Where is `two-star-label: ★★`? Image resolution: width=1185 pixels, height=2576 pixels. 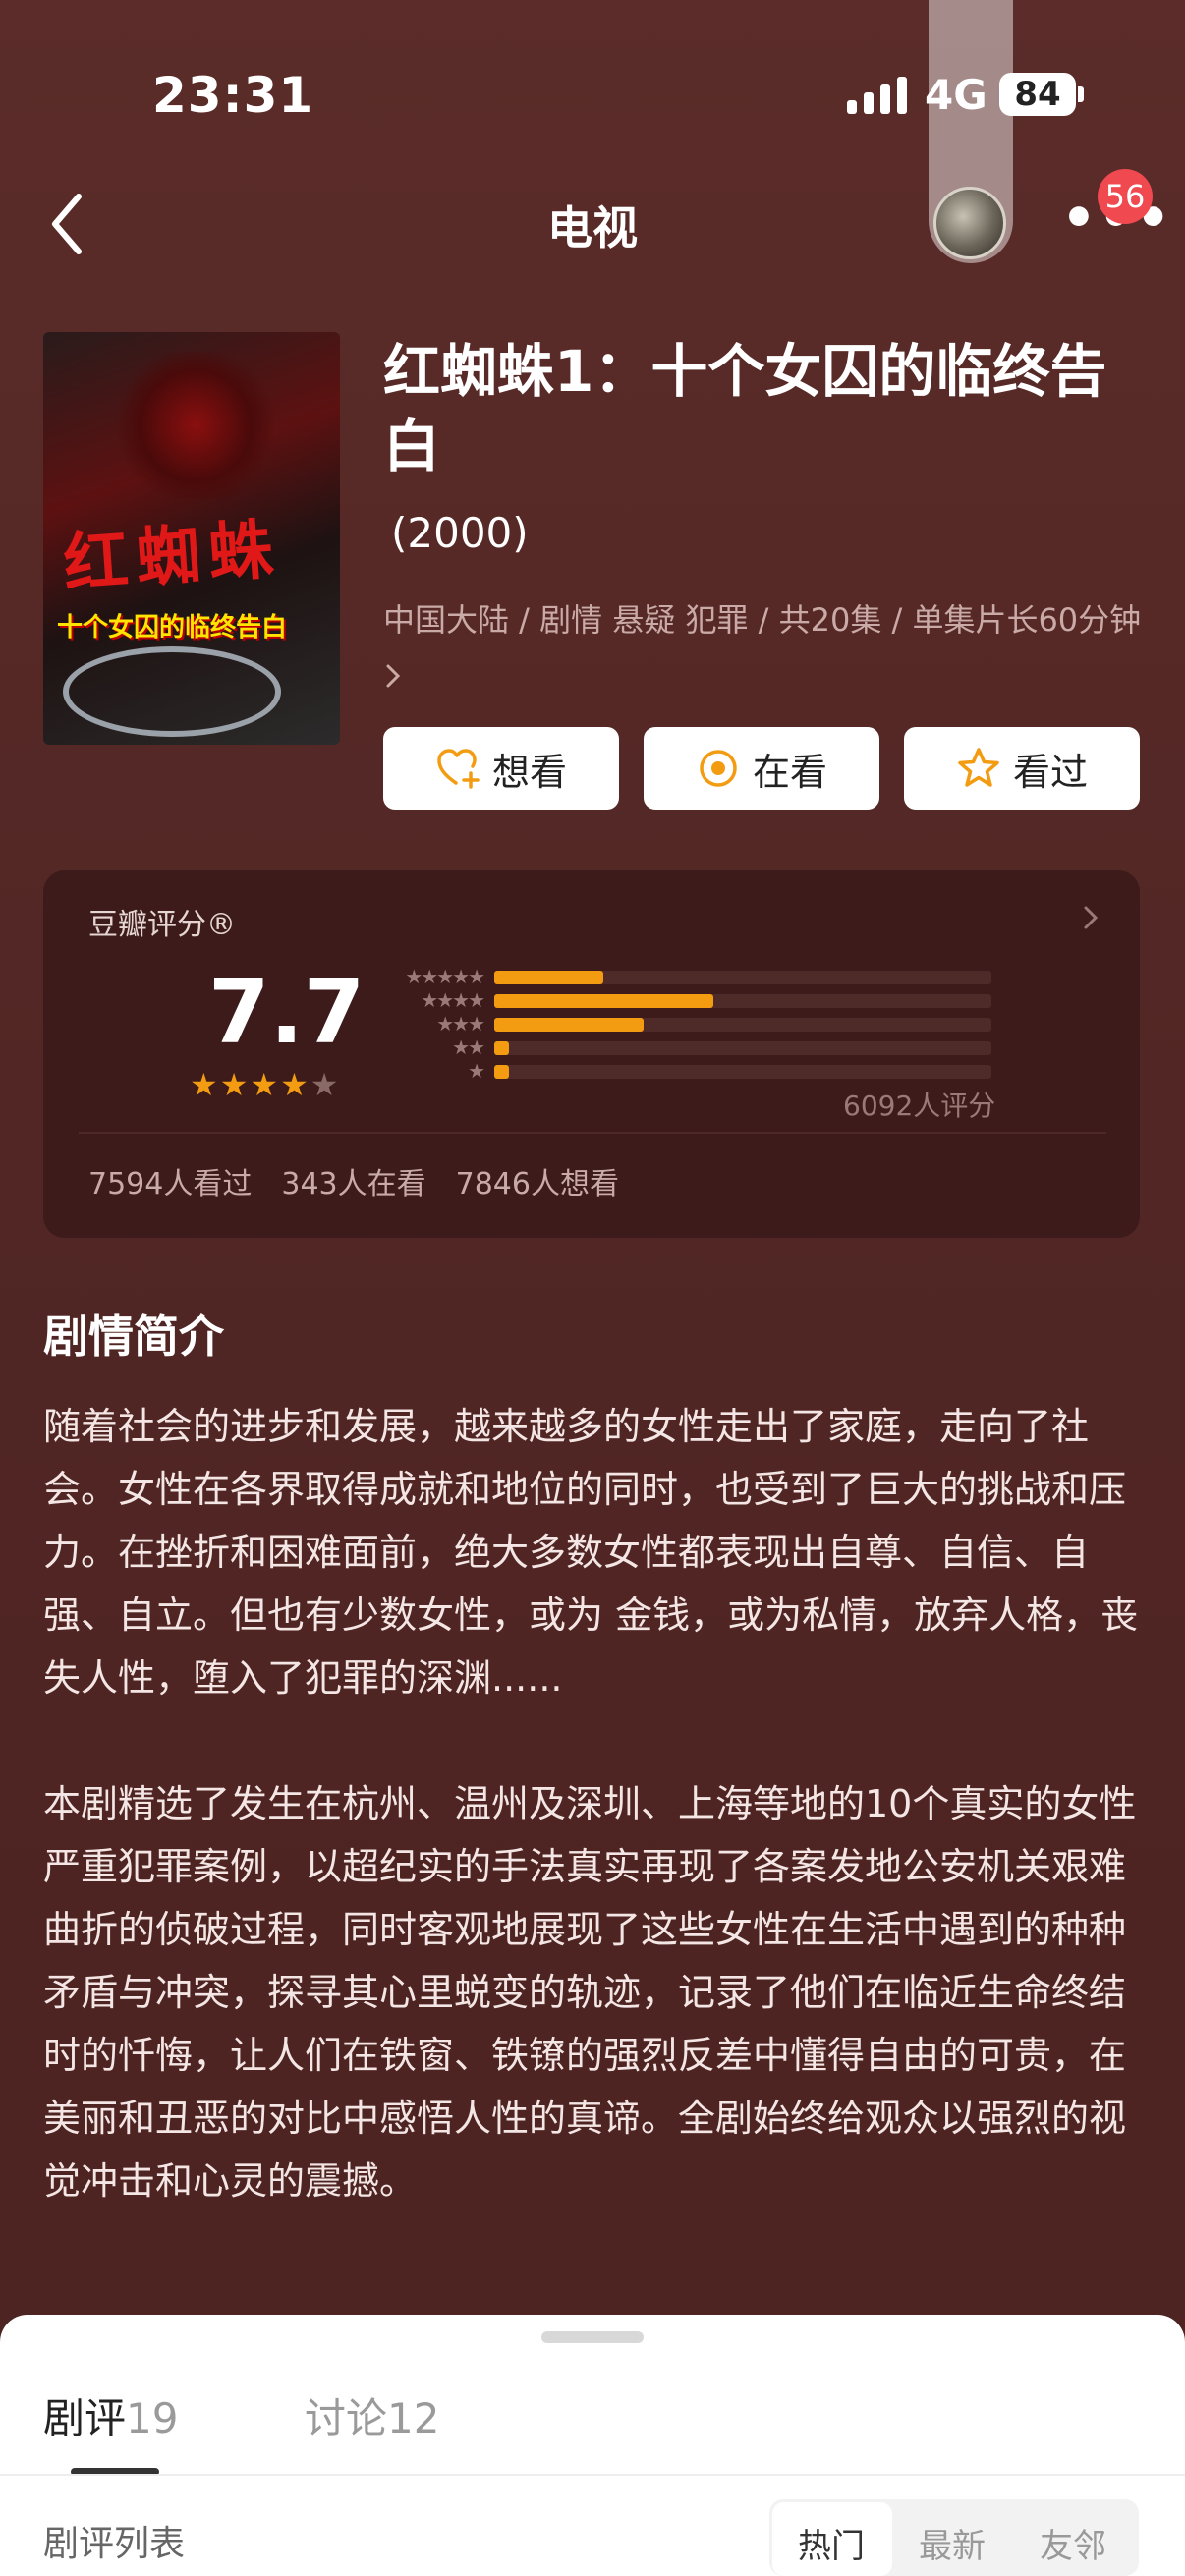 two-star-label: ★★ is located at coordinates (469, 1047).